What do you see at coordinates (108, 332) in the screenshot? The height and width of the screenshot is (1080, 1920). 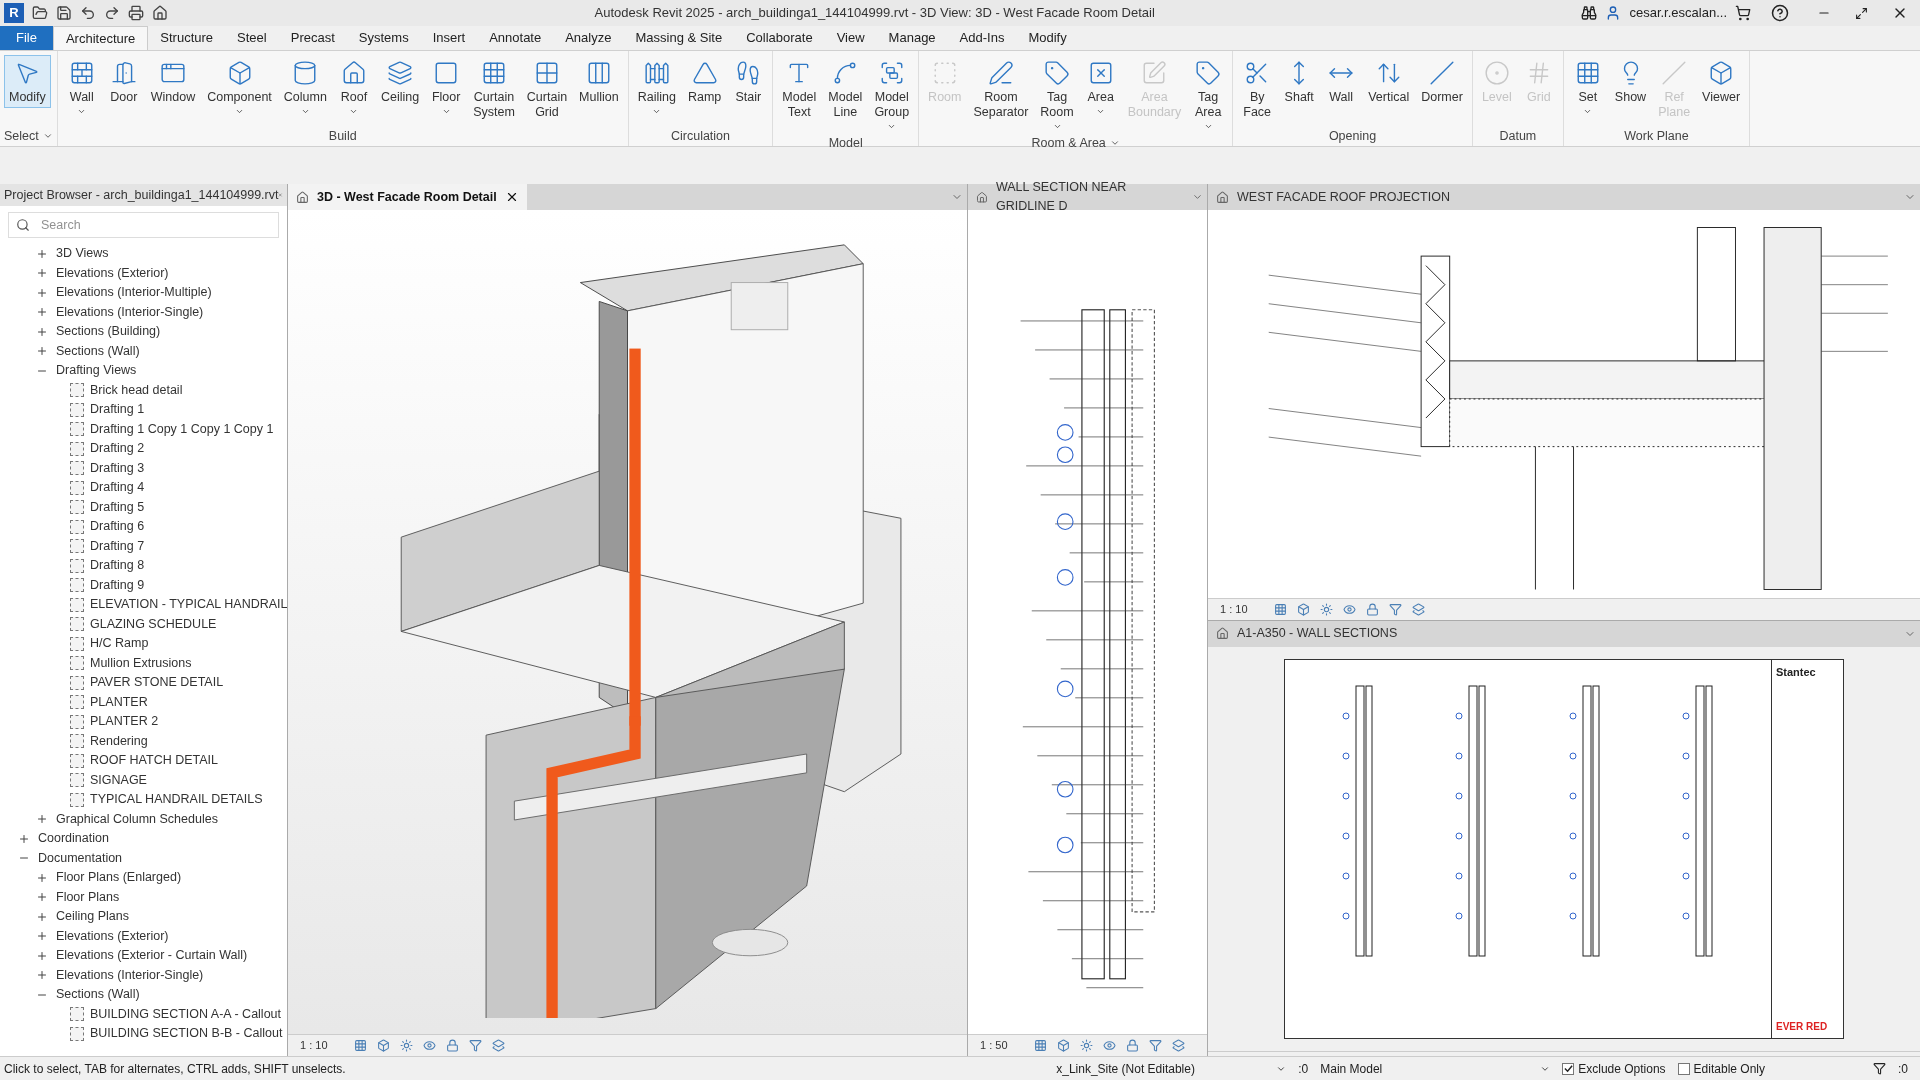 I see `tree-item: Sections (Building)` at bounding box center [108, 332].